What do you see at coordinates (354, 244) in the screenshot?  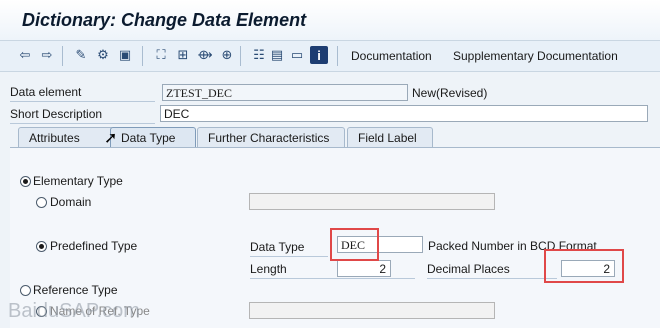 I see `highlight-box-data-type` at bounding box center [354, 244].